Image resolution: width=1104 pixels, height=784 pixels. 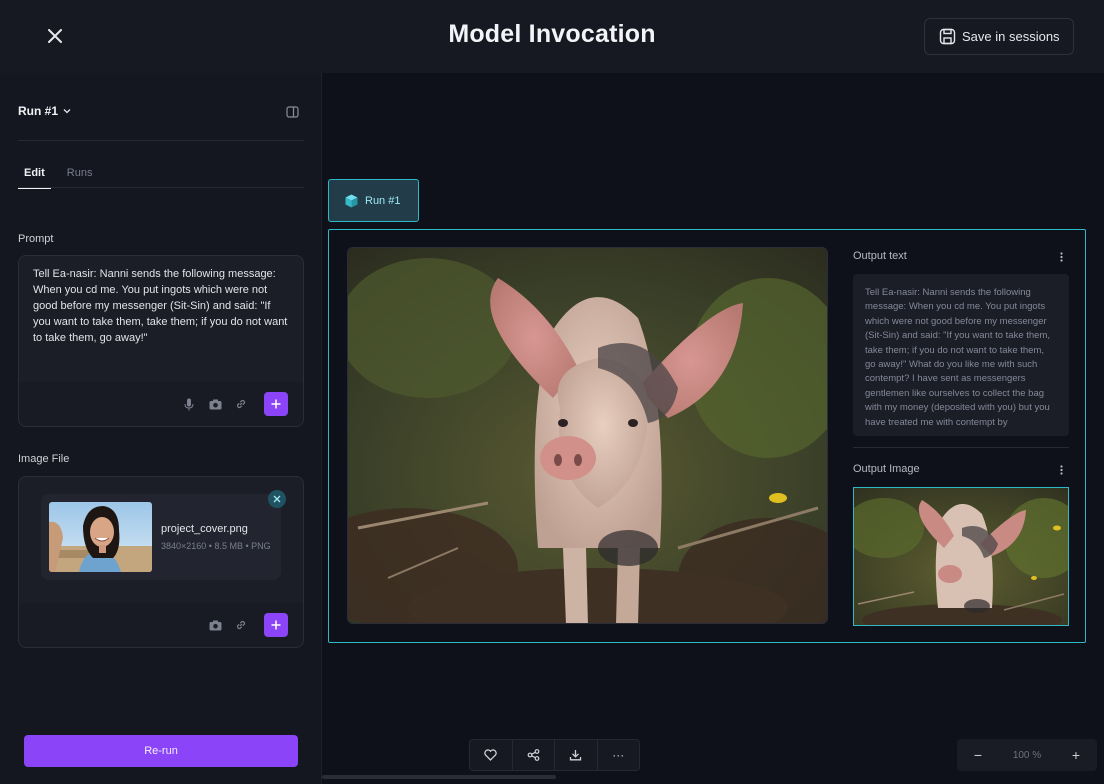 I want to click on zoom-level: 100 %, so click(x=1027, y=755).